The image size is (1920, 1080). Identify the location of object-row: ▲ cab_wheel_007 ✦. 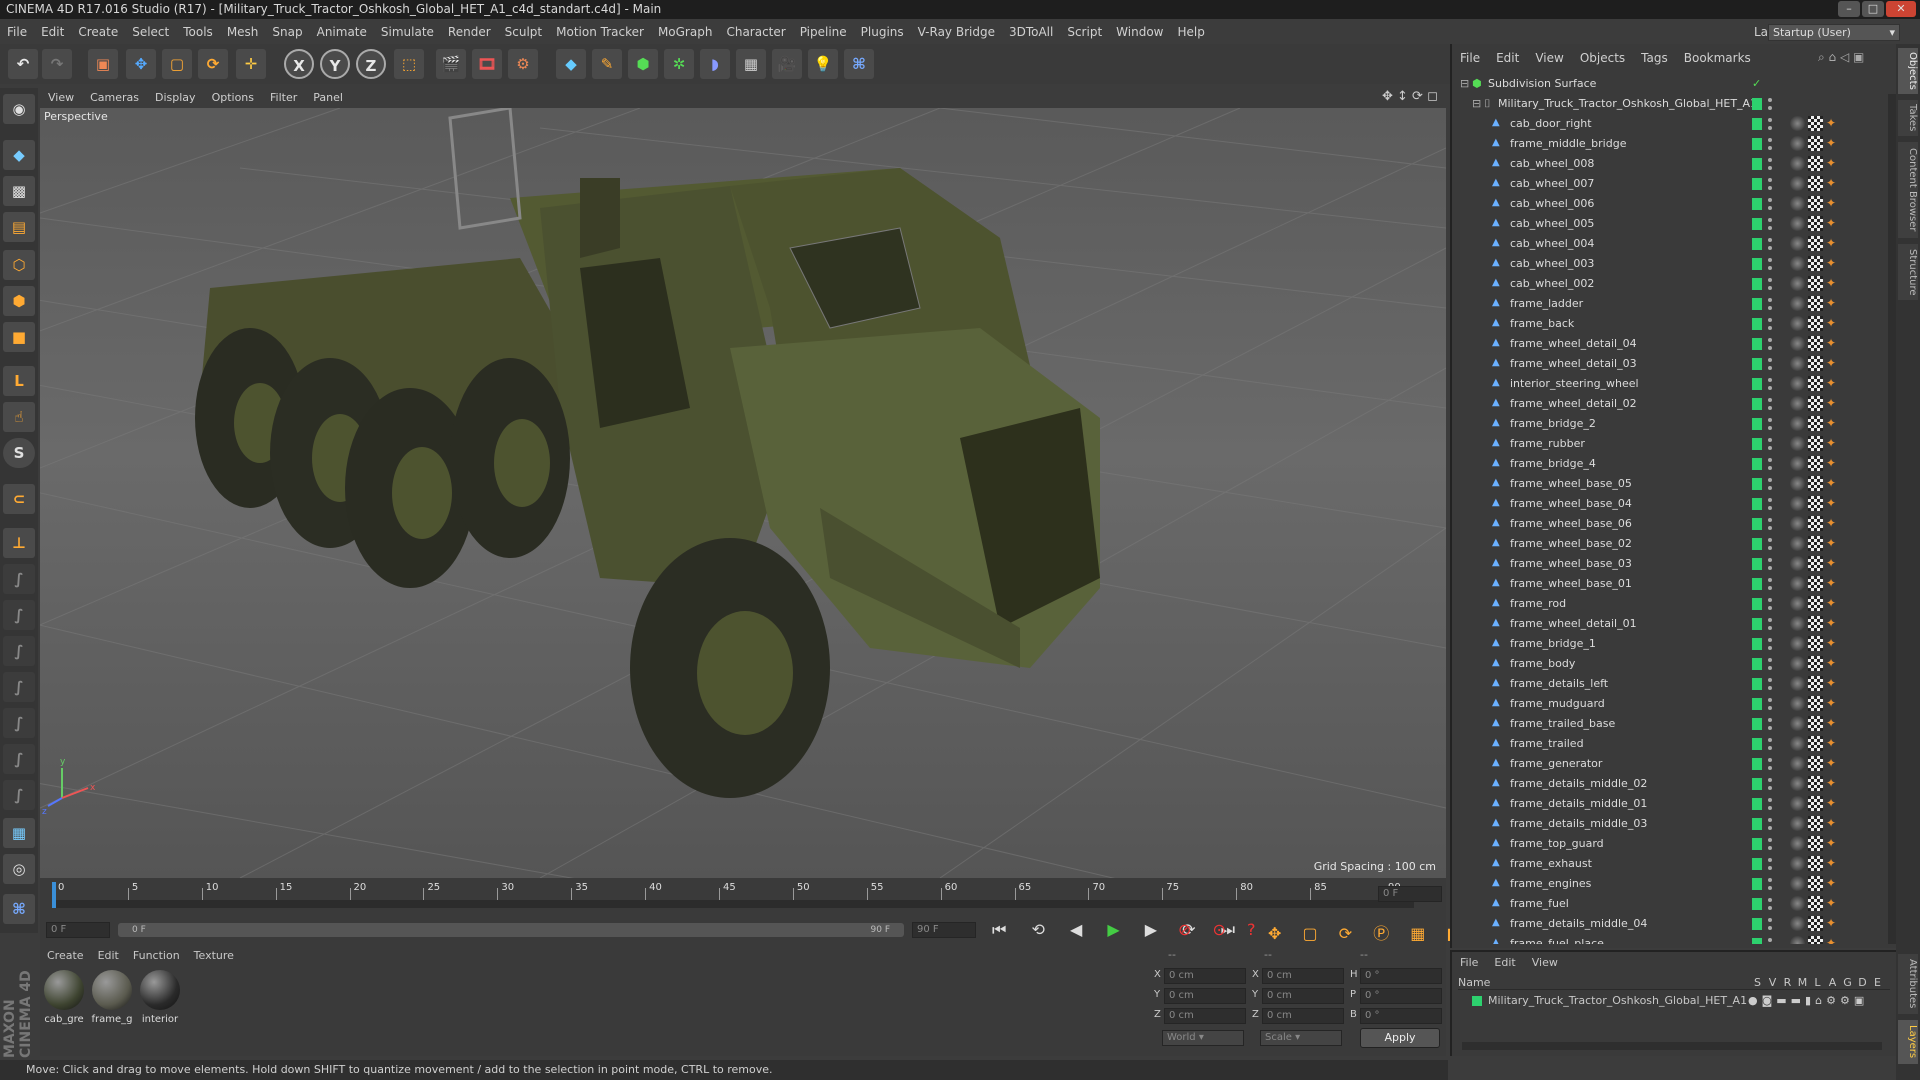
(1672, 184).